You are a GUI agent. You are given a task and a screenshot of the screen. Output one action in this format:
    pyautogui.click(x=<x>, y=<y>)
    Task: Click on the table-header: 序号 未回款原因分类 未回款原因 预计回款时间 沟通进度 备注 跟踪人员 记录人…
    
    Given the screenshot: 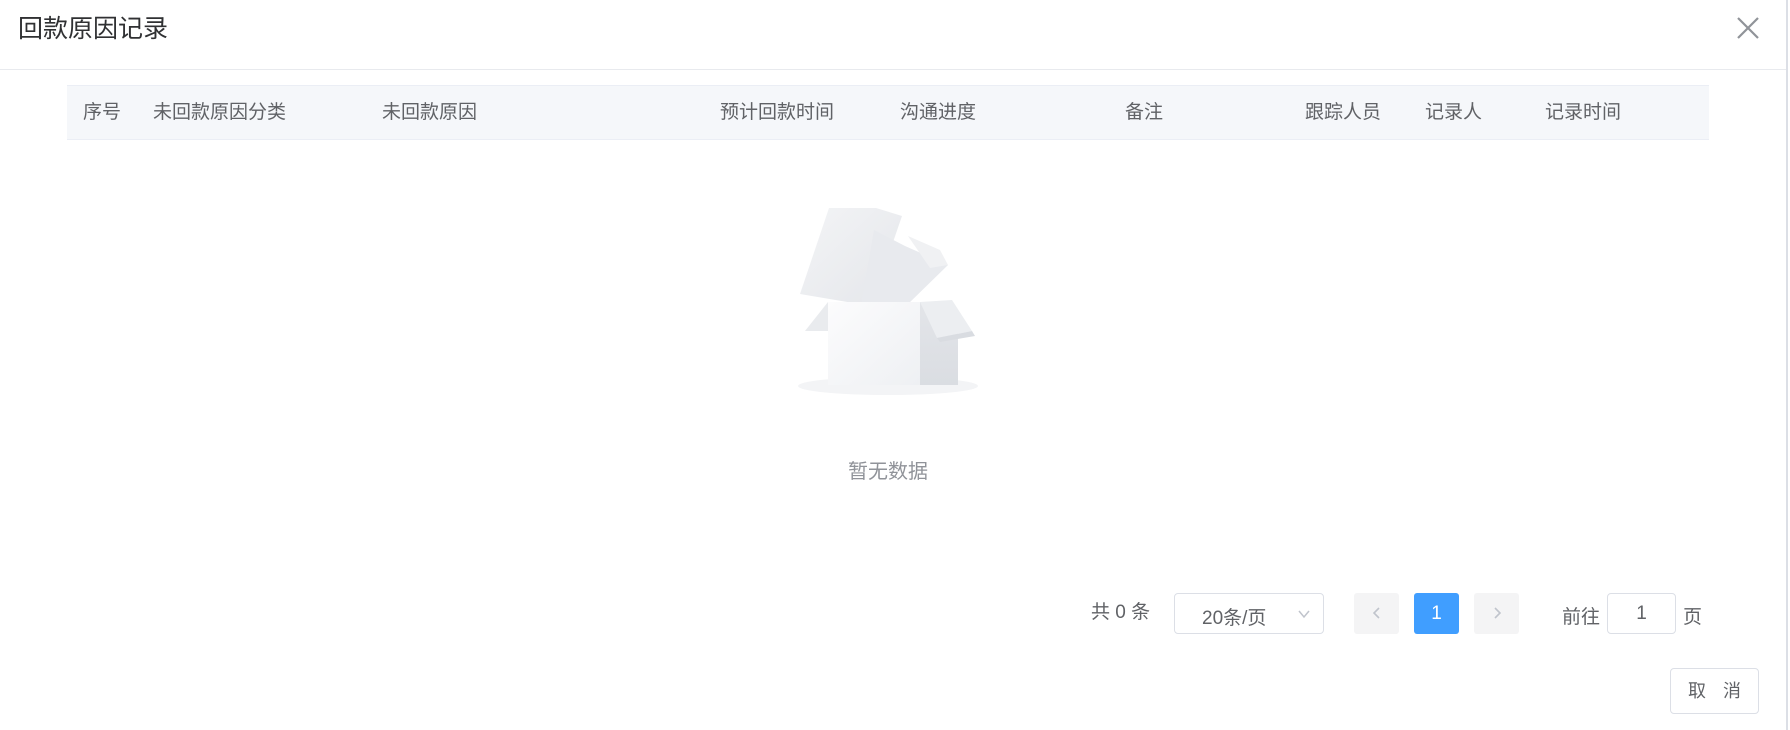 What is the action you would take?
    pyautogui.click(x=888, y=112)
    